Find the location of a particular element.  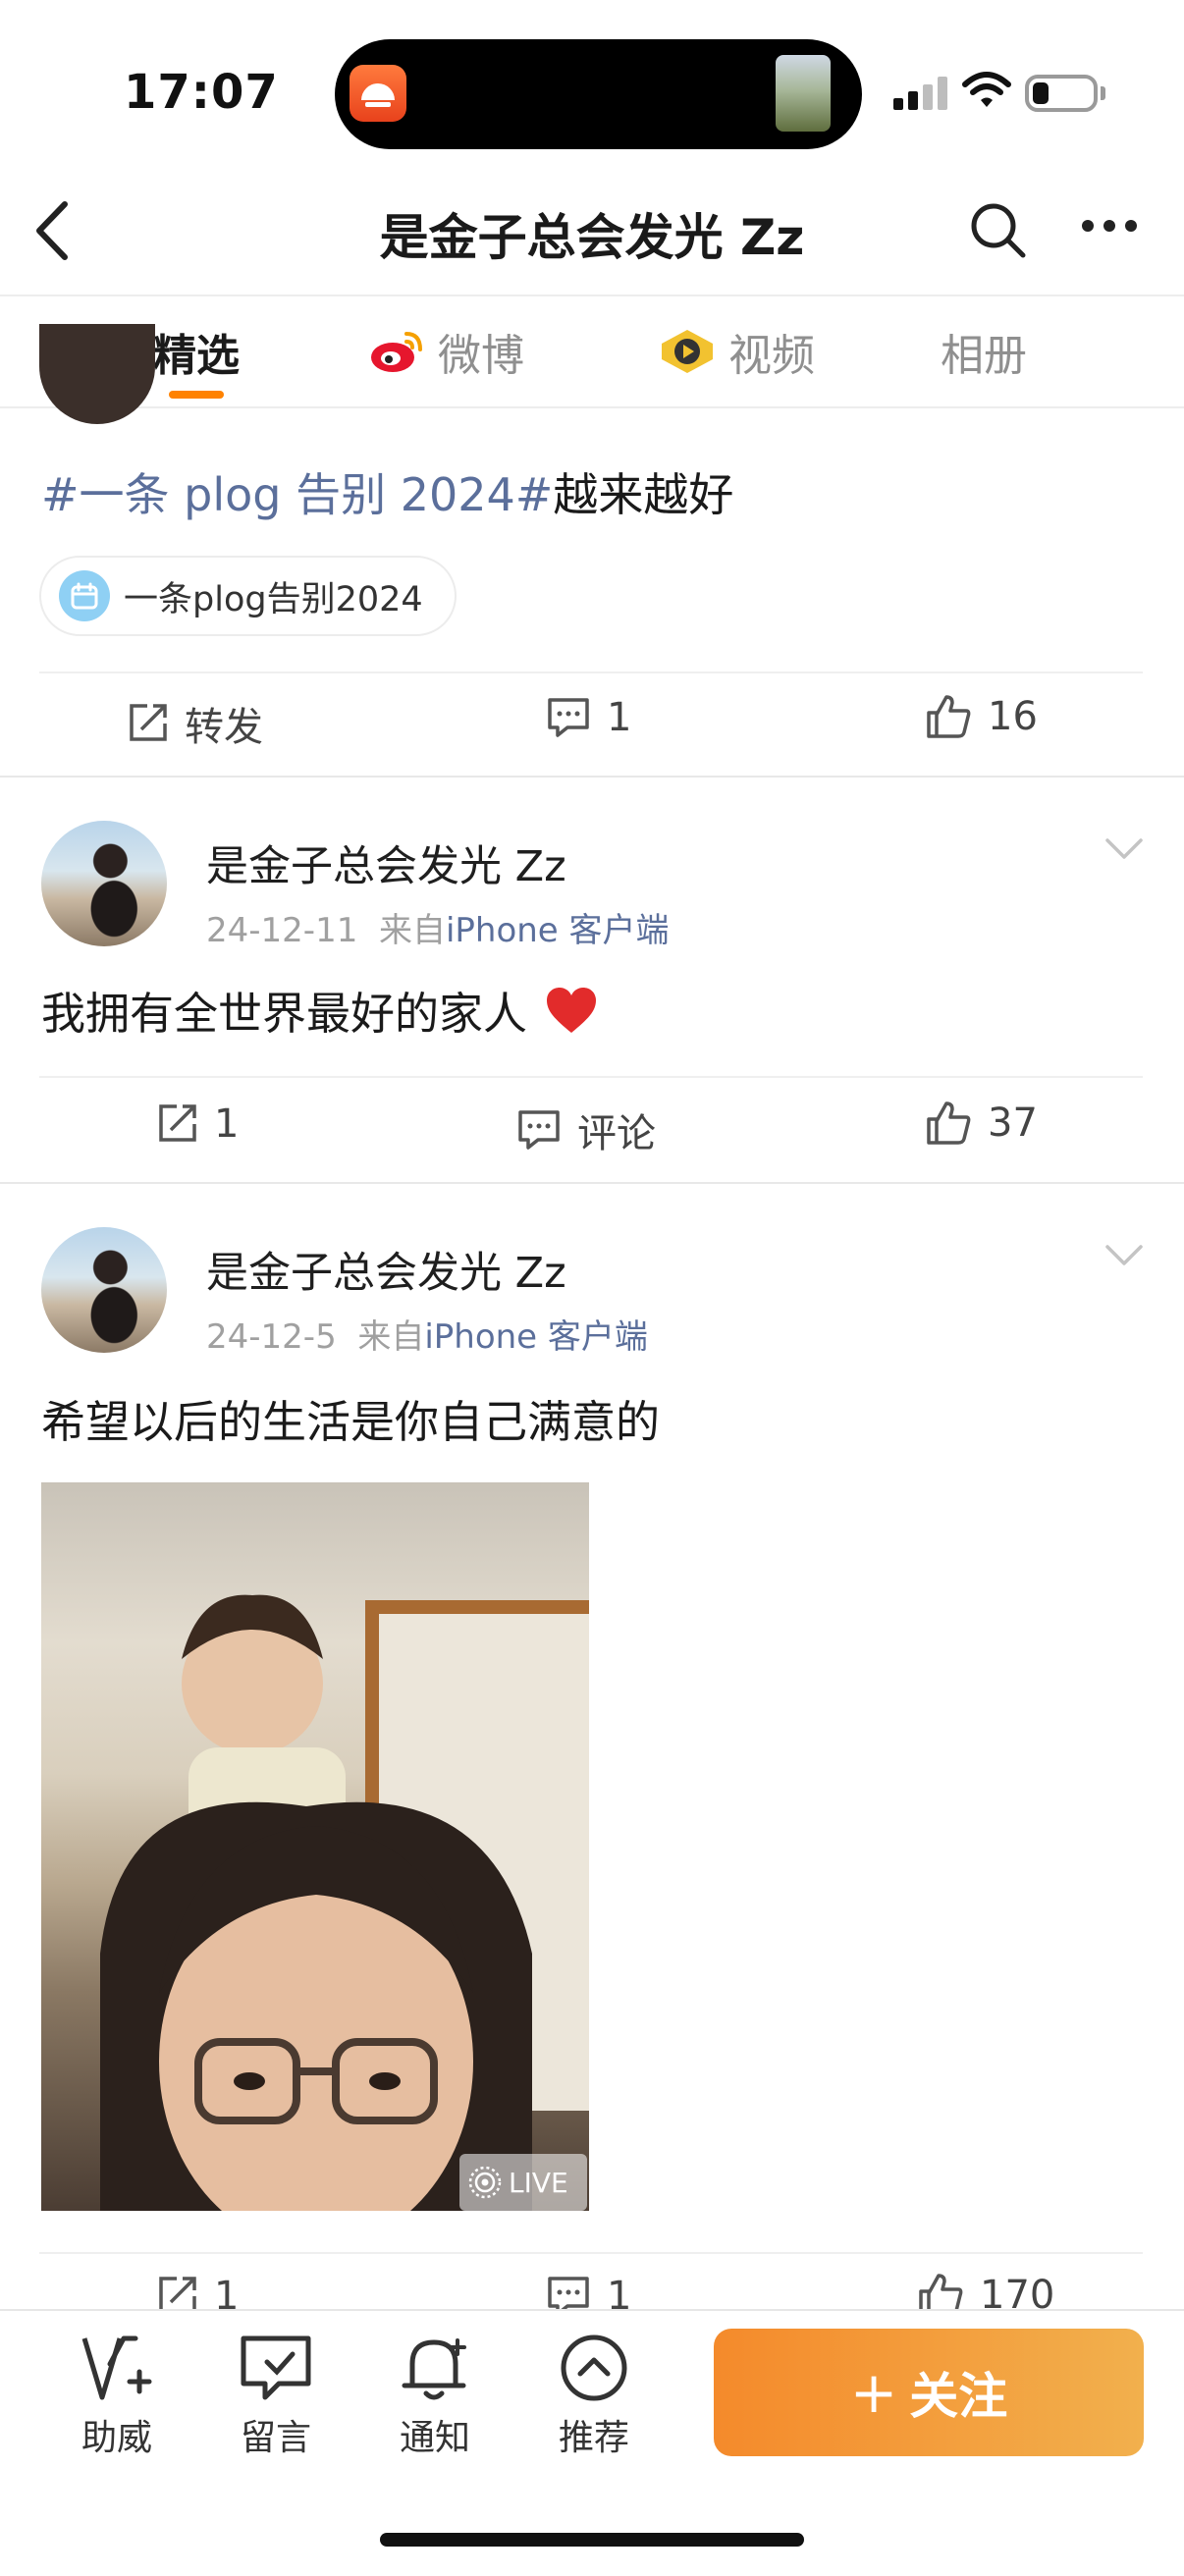

search-icon is located at coordinates (998, 230).